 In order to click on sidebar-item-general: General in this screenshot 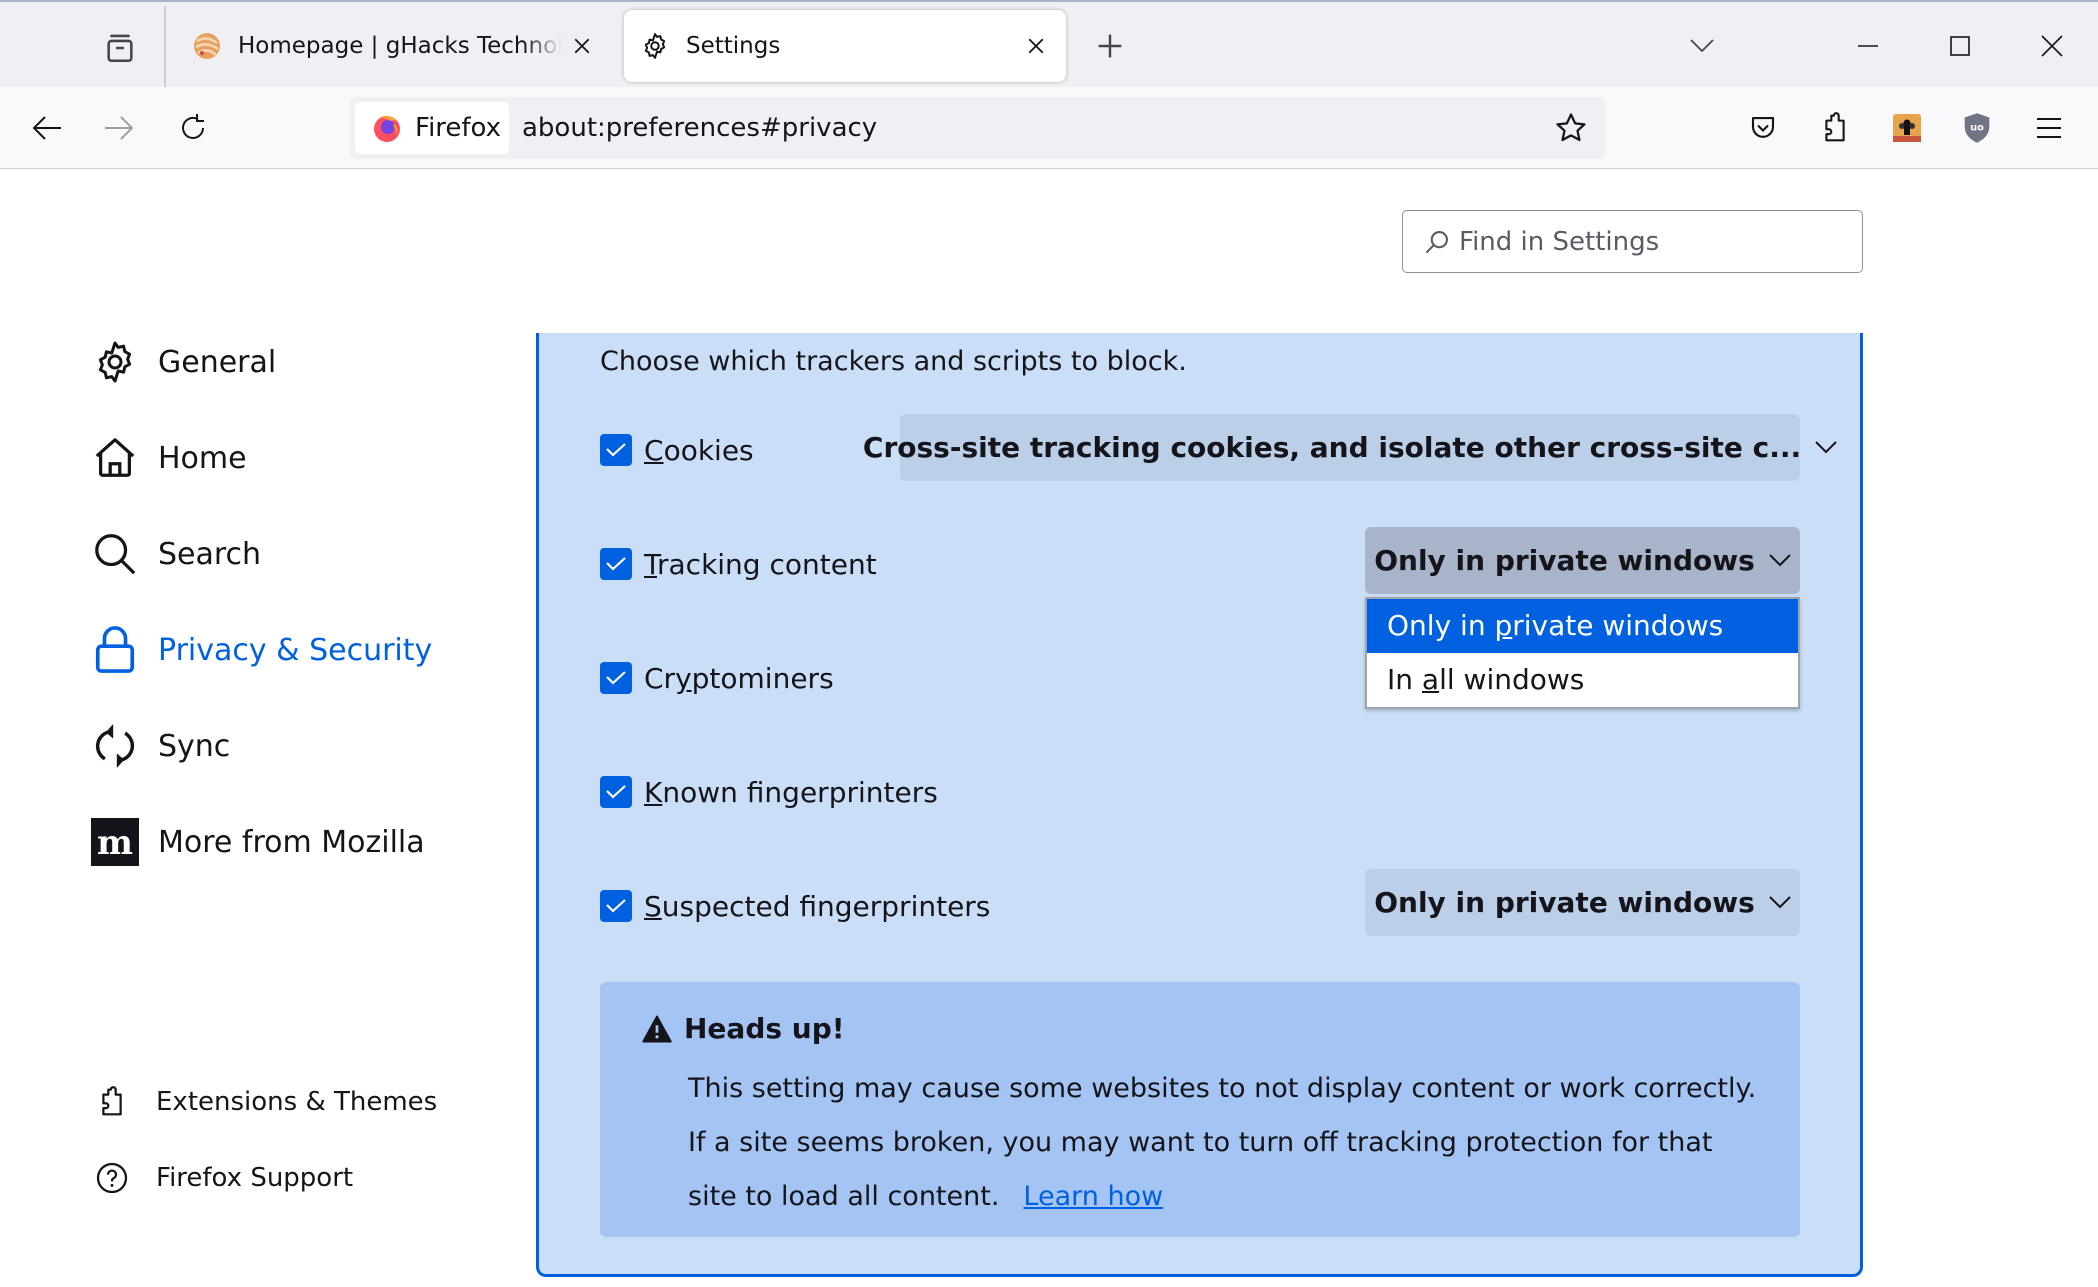, I will do `click(183, 362)`.